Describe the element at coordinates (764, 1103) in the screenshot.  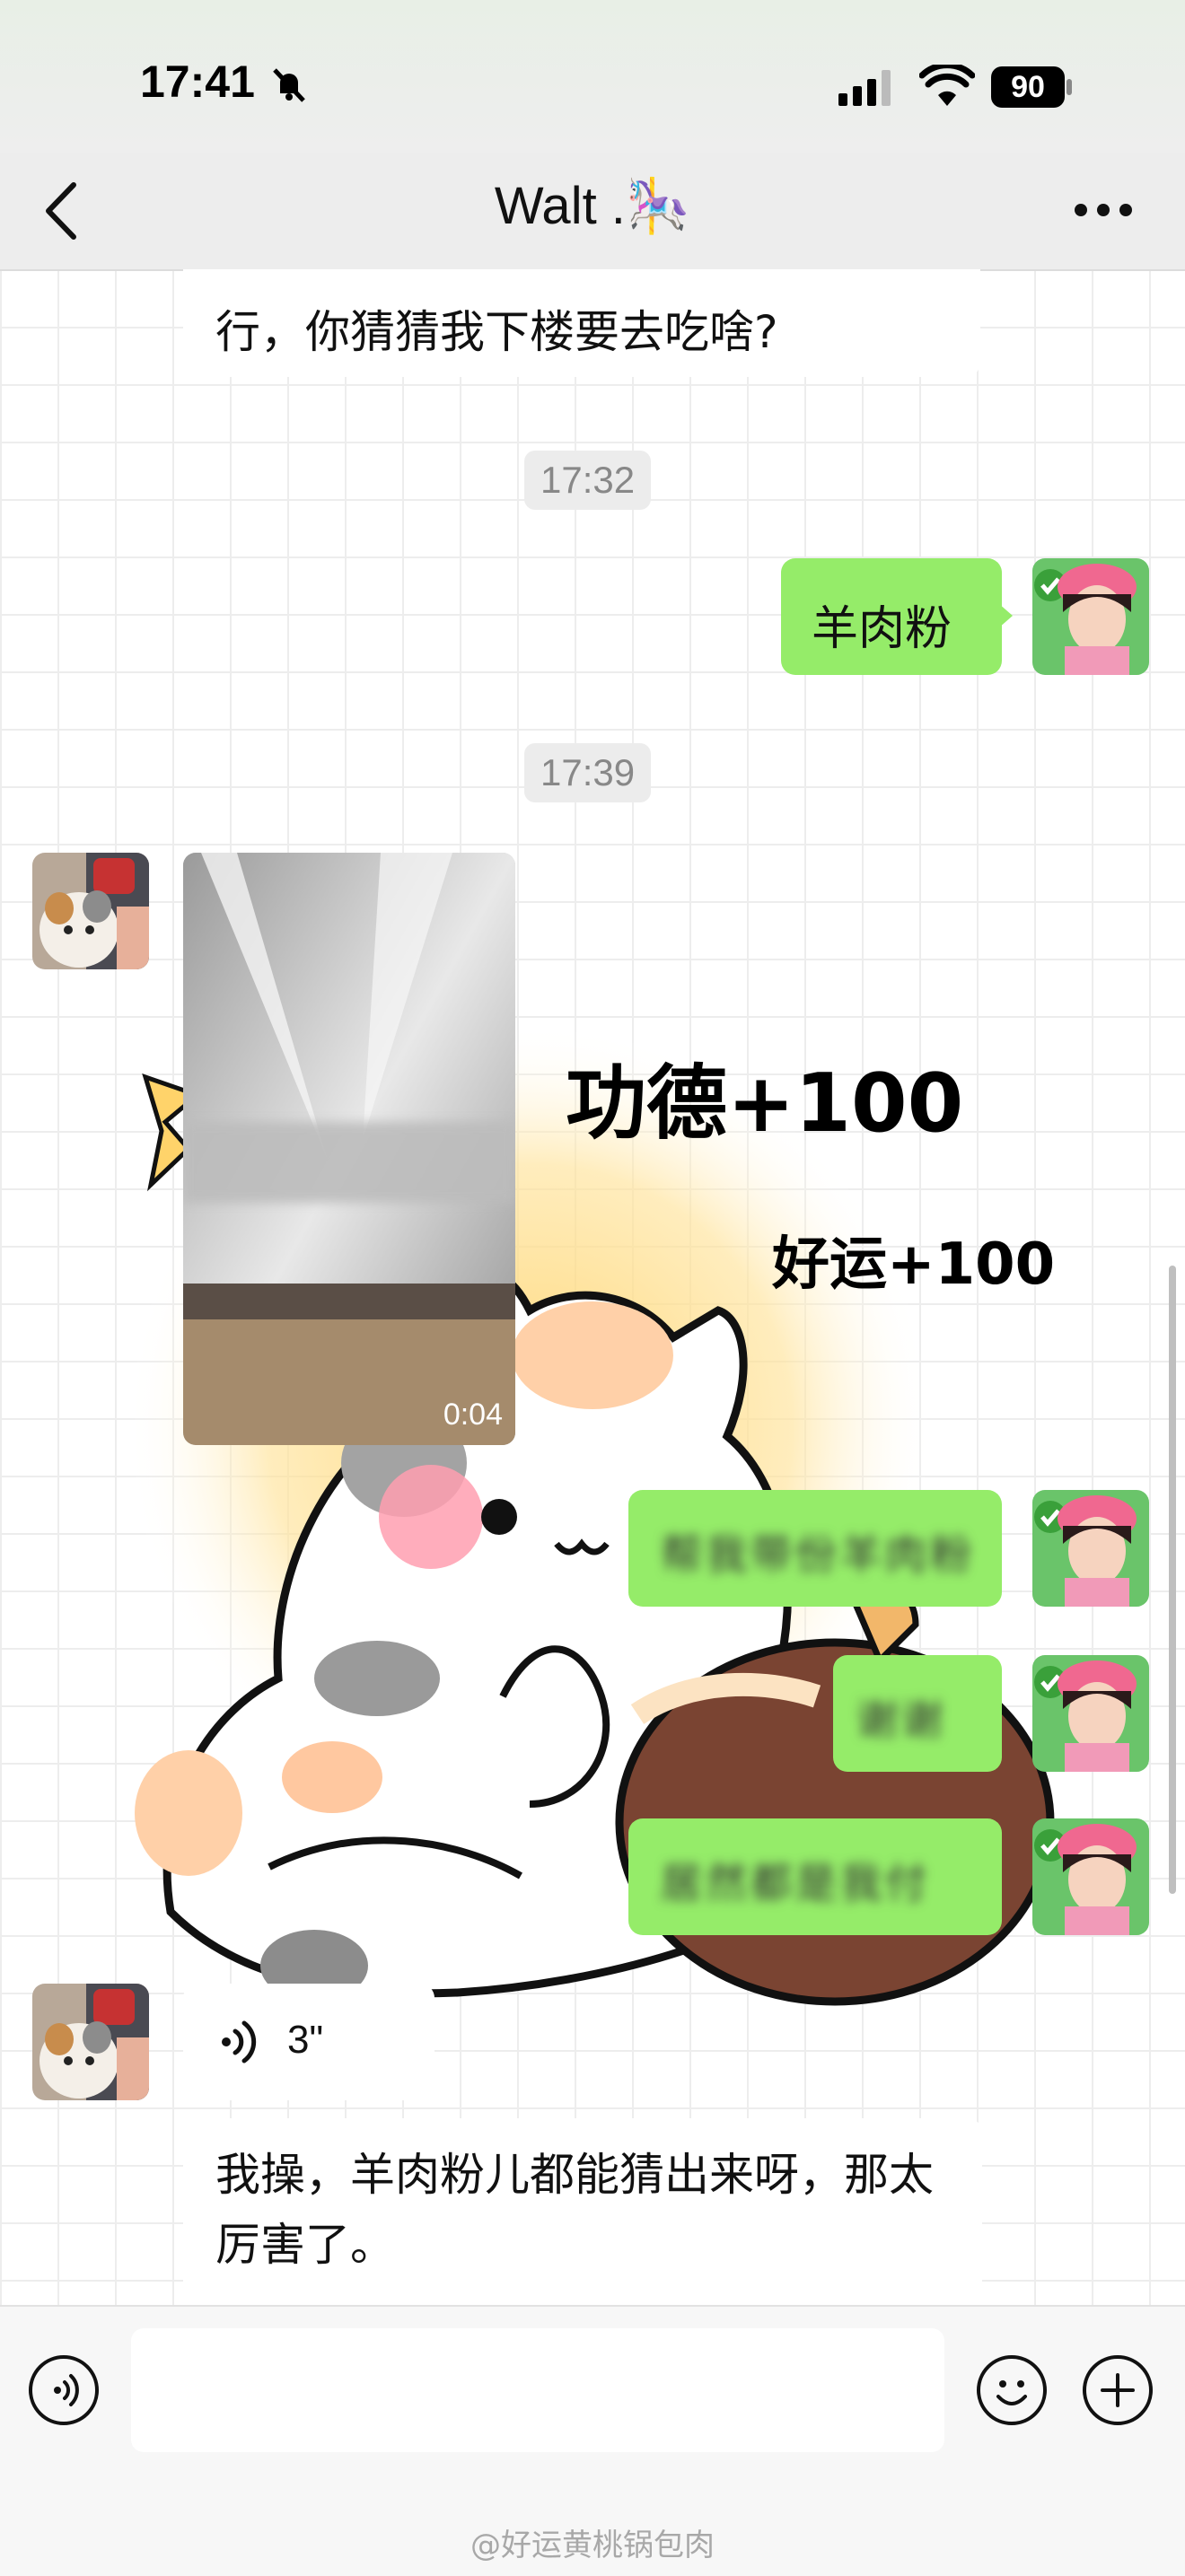
I see `sticker-text-merit: 功德+100` at that location.